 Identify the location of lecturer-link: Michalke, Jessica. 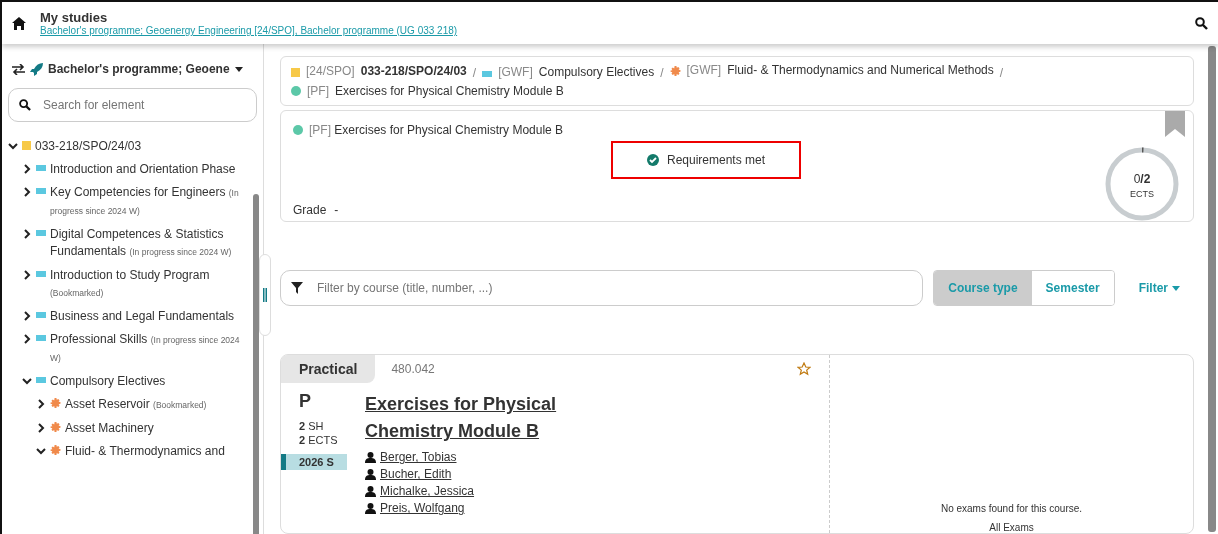
(427, 492).